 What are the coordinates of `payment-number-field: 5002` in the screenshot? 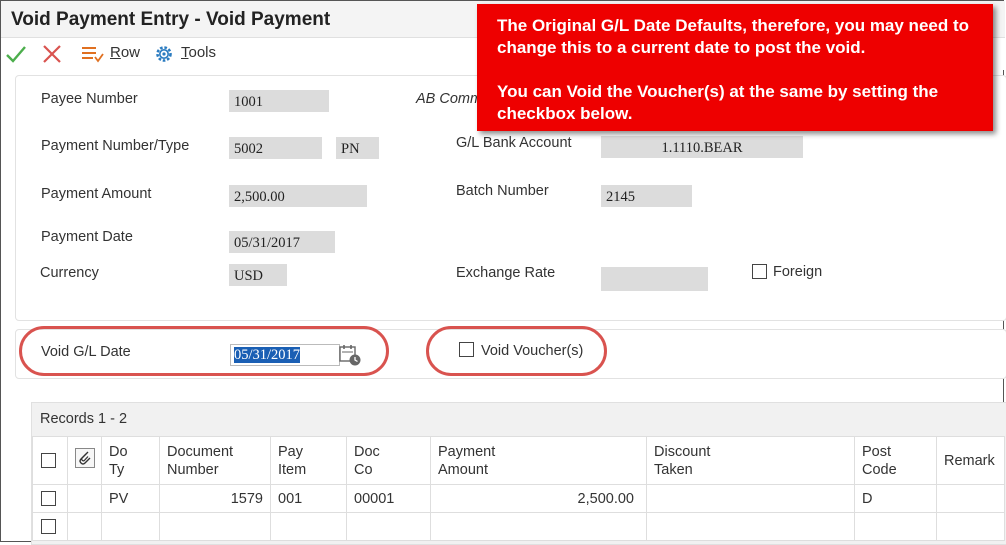 It's located at (275, 148).